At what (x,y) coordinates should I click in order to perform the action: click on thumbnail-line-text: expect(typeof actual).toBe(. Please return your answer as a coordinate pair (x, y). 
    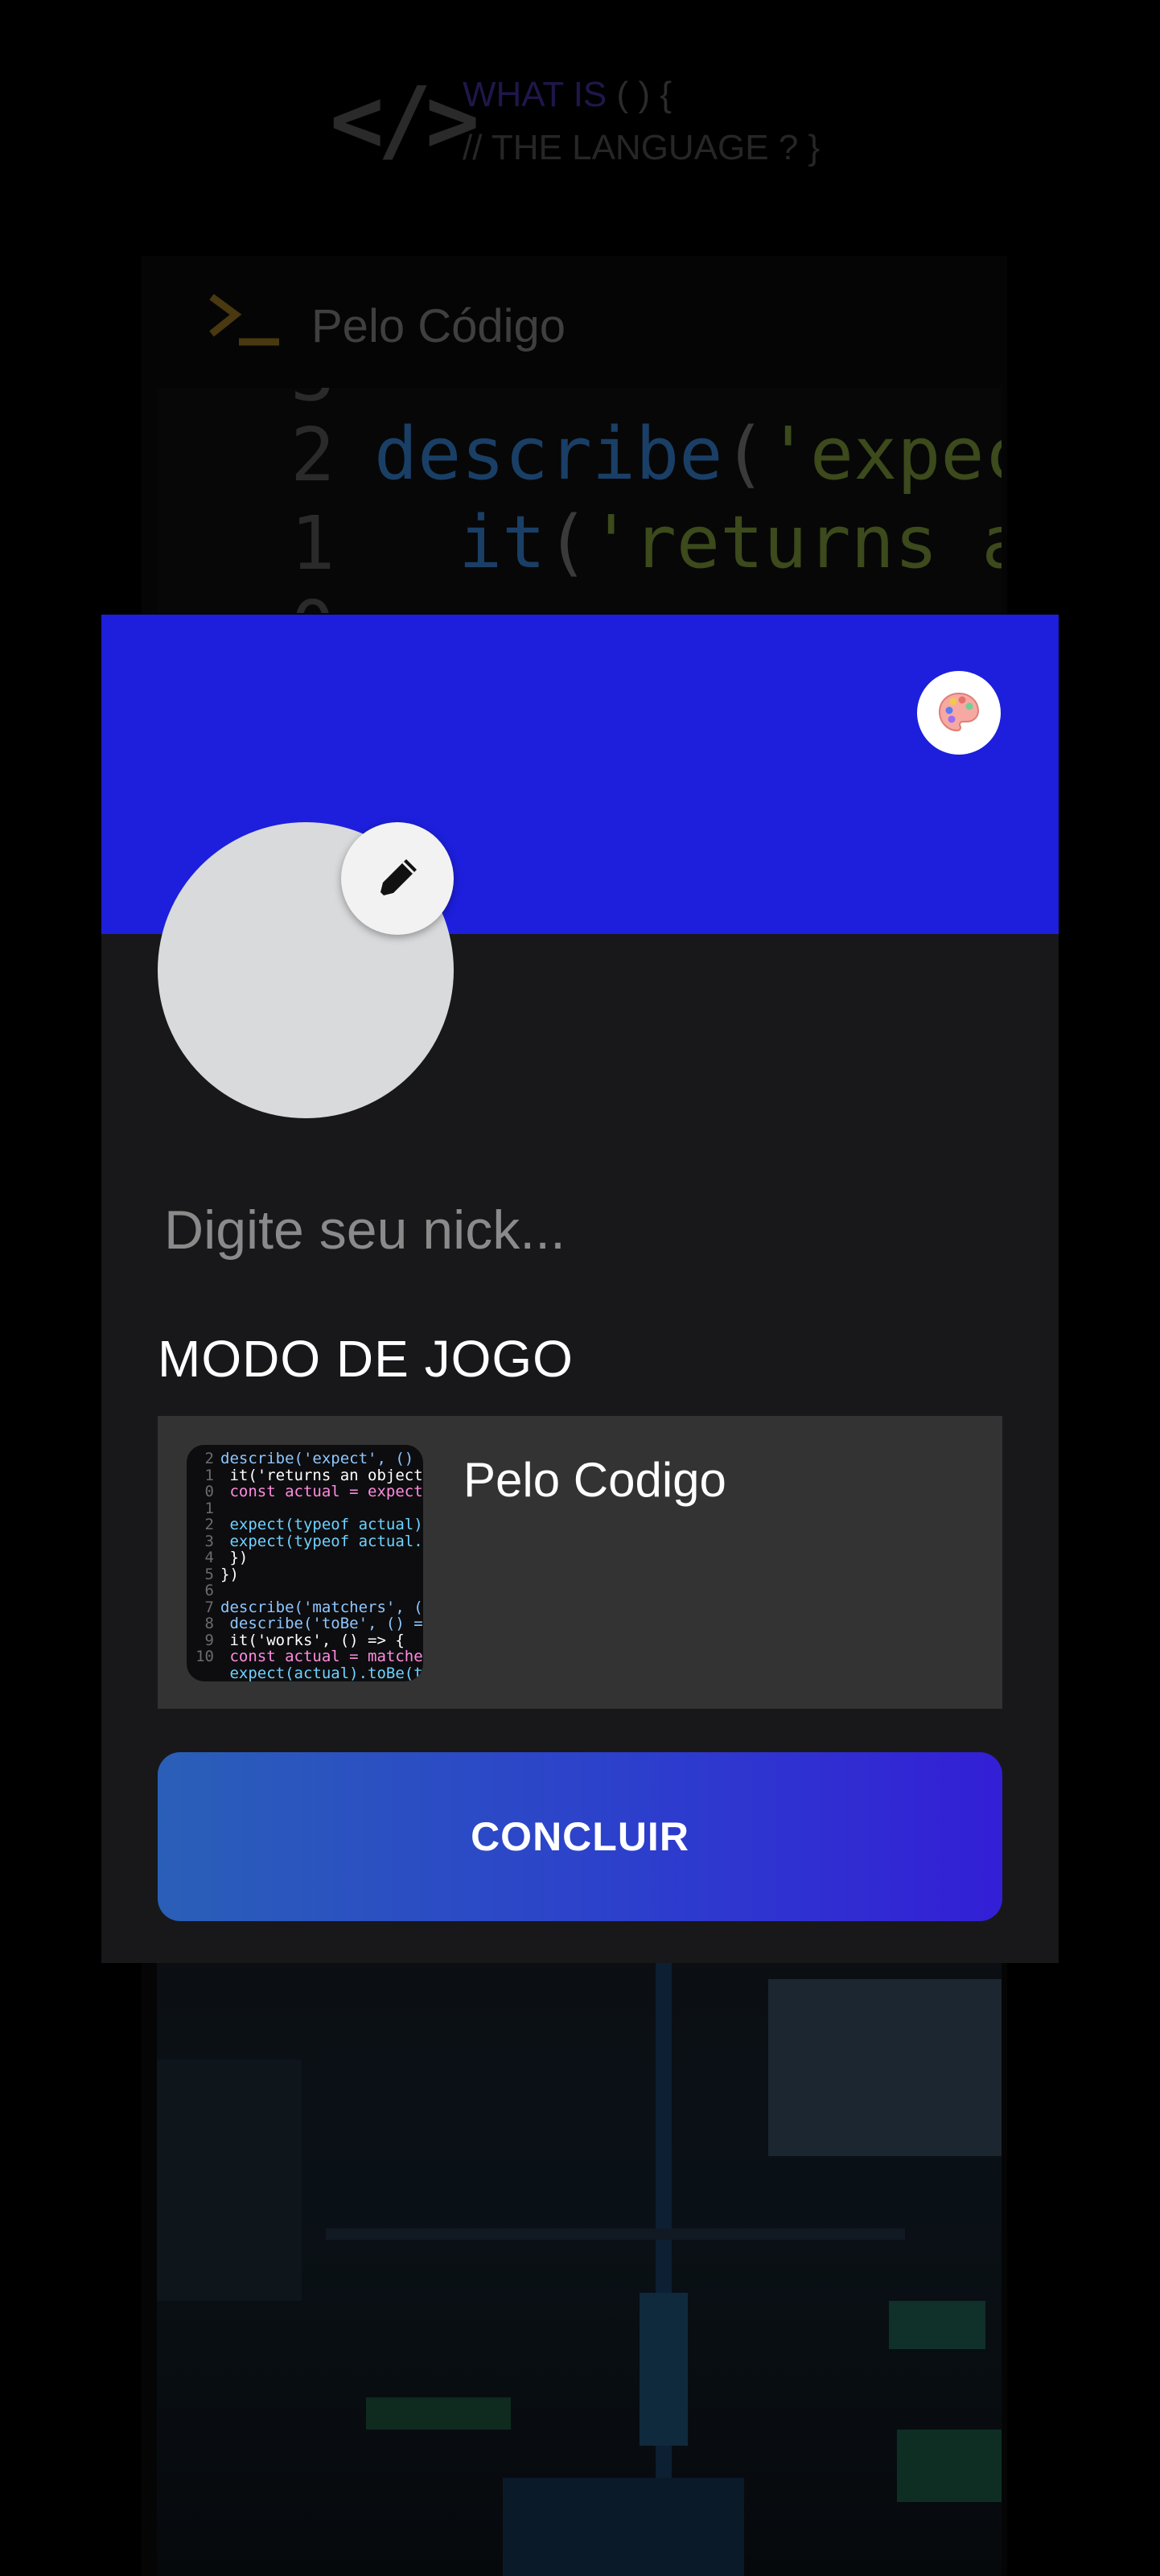
    Looking at the image, I should click on (326, 1524).